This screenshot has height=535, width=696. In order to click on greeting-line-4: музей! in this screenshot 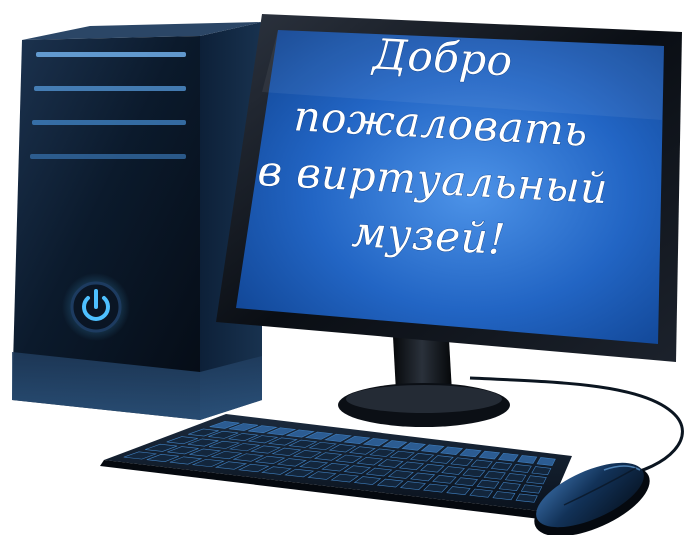, I will do `click(429, 235)`.